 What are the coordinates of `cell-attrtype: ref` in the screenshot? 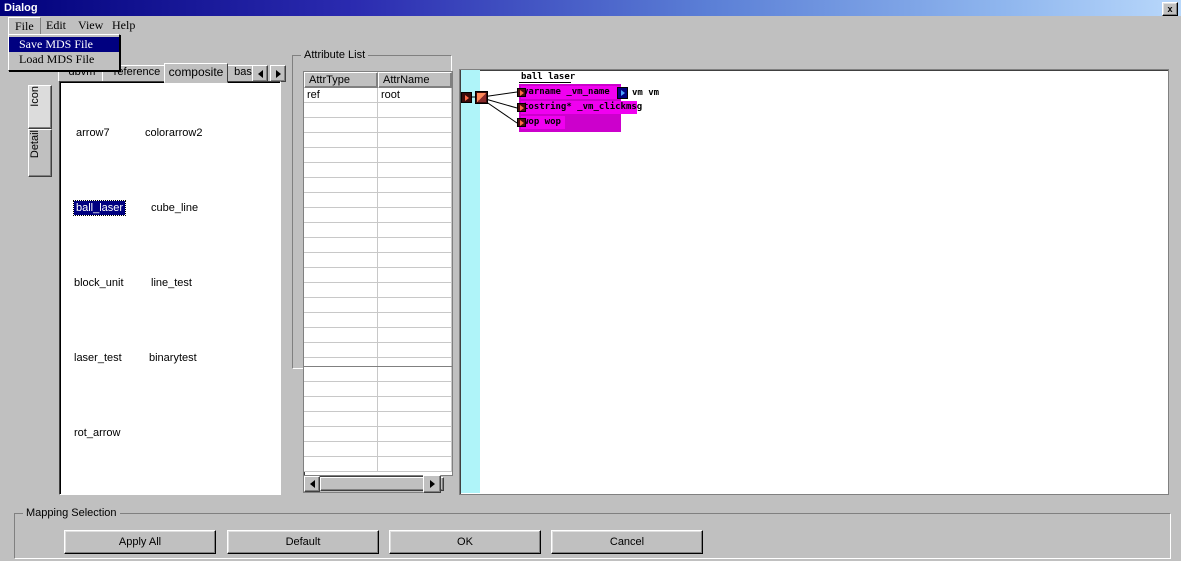 It's located at (341, 95).